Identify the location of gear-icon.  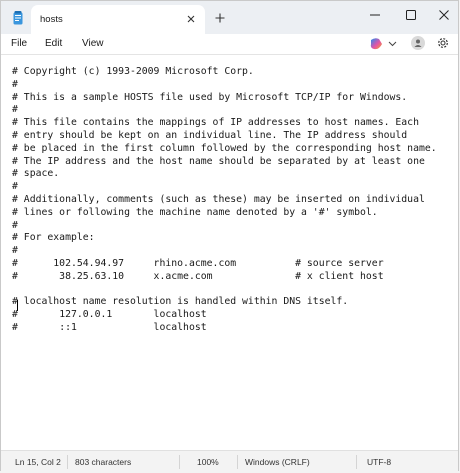
(443, 43).